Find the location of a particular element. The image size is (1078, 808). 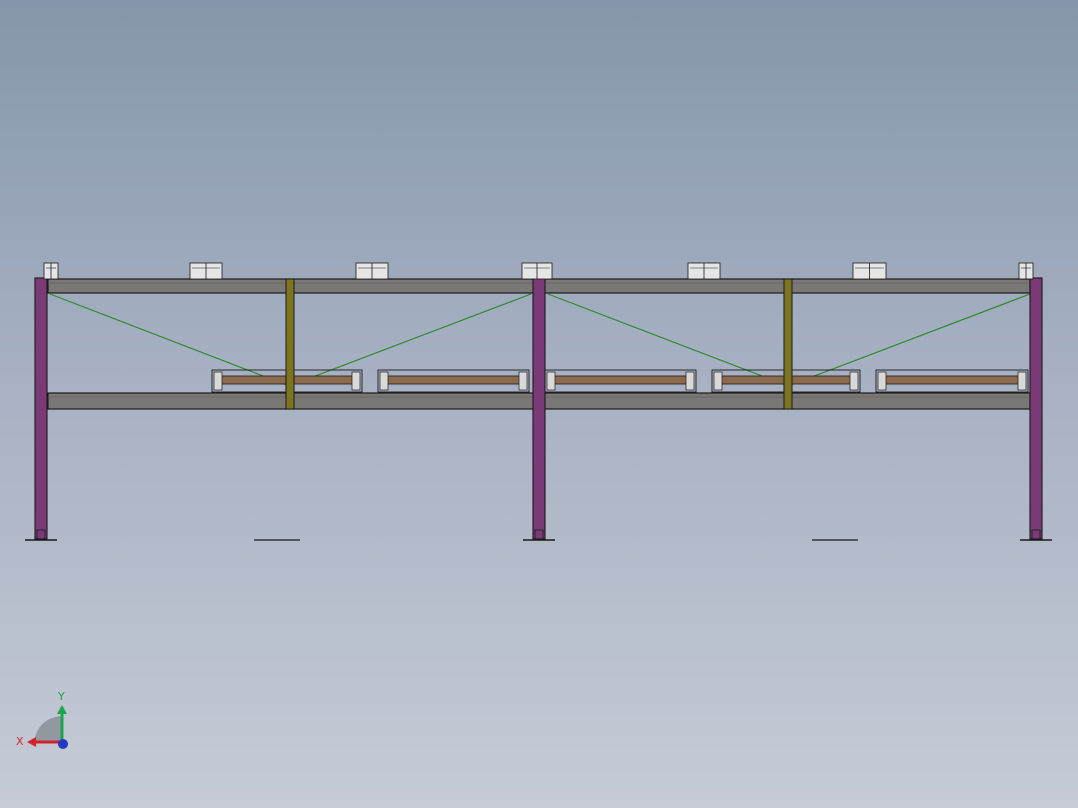

z-axis-point is located at coordinates (63, 744).